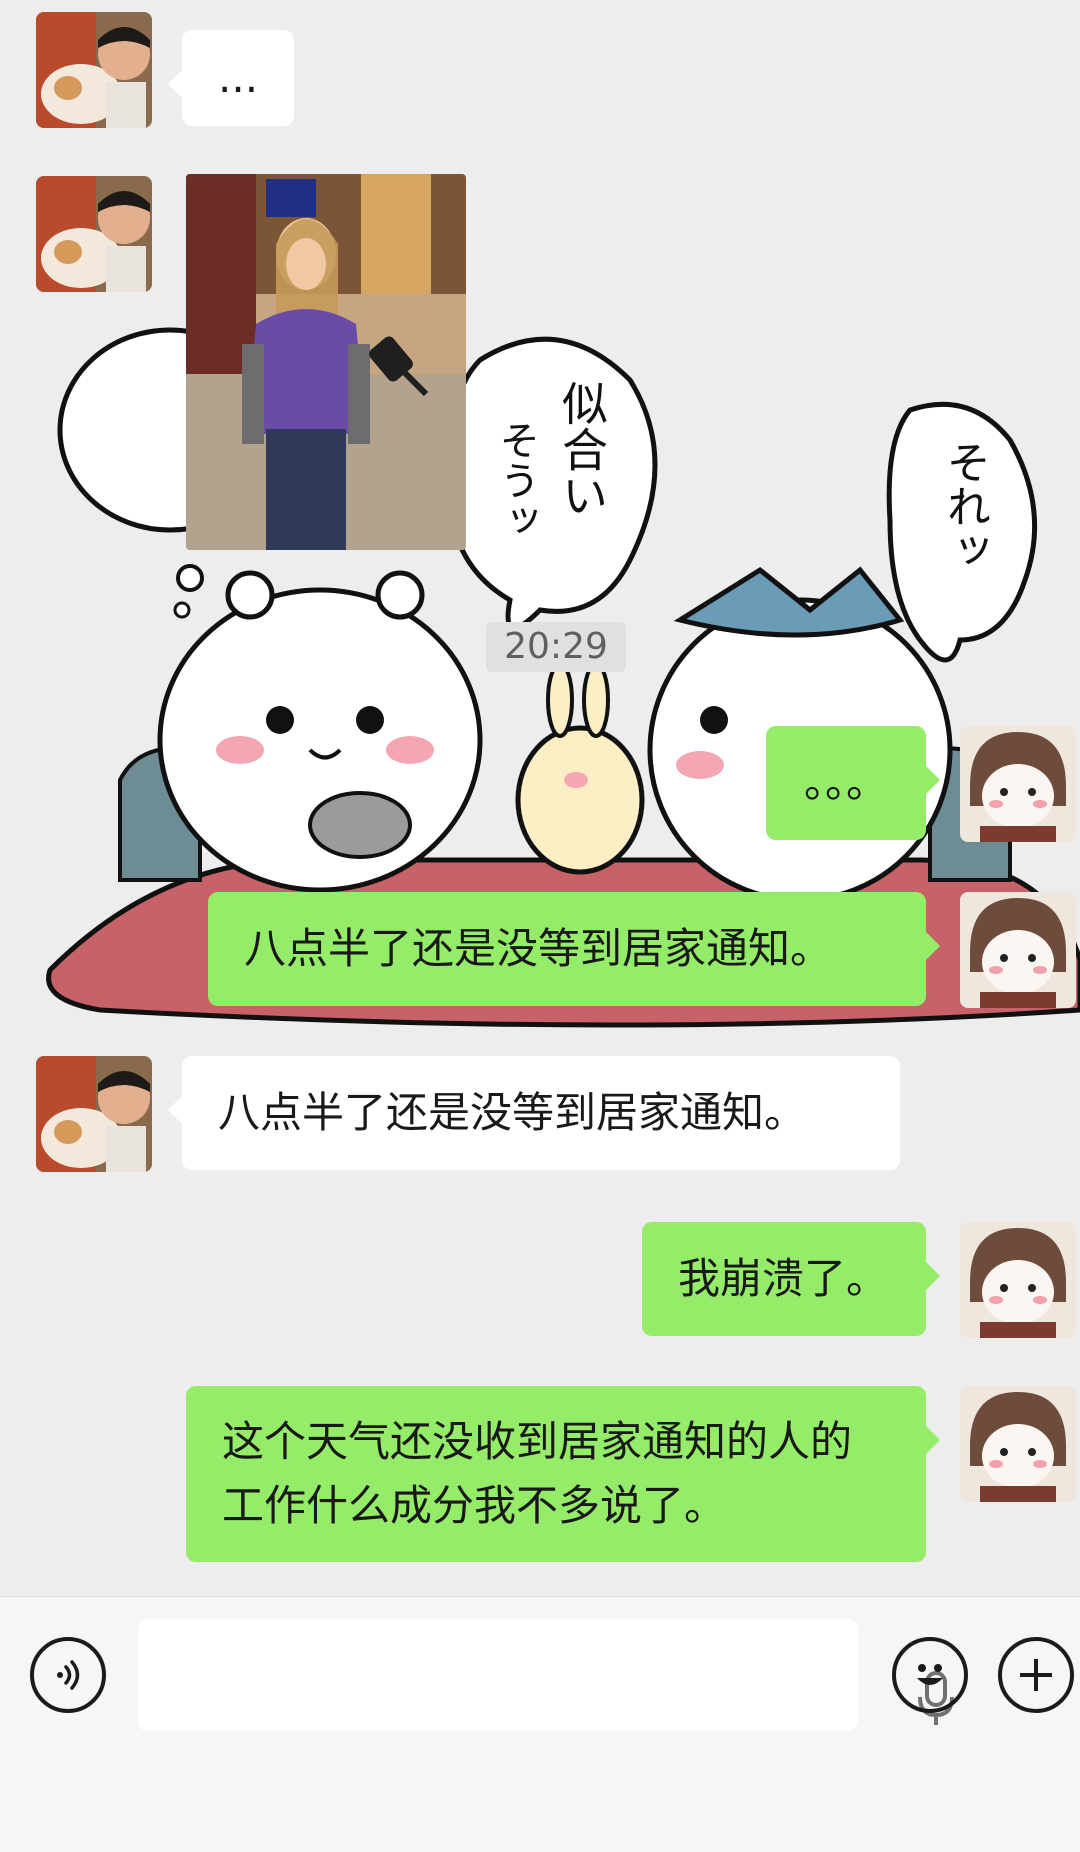 The image size is (1080, 1852). Describe the element at coordinates (516, 480) in the screenshot. I see `sticker-caption-left-2: そうッ` at that location.